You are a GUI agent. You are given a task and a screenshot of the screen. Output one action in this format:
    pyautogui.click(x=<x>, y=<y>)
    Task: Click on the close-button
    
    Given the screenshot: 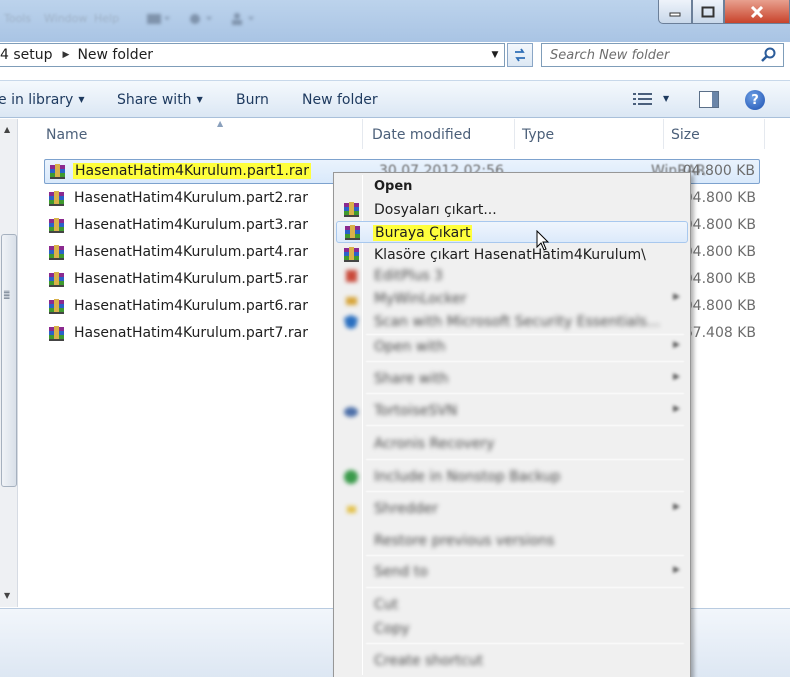 What is the action you would take?
    pyautogui.click(x=757, y=12)
    